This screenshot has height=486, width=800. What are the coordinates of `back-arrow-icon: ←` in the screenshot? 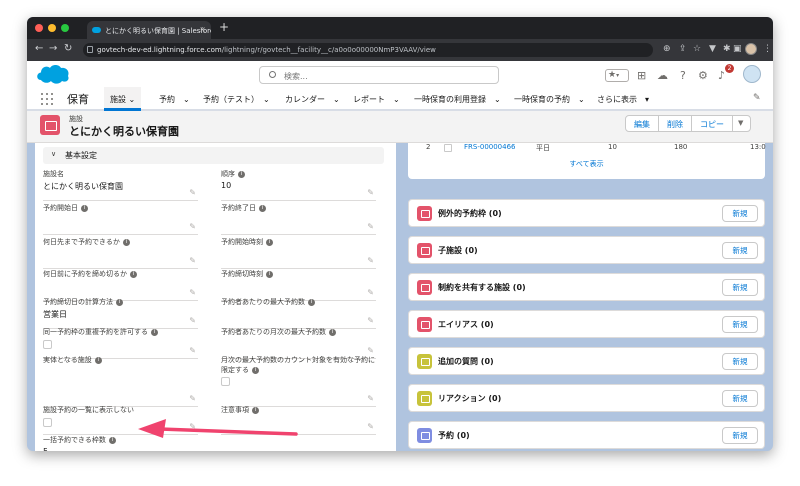 It's located at (39, 48).